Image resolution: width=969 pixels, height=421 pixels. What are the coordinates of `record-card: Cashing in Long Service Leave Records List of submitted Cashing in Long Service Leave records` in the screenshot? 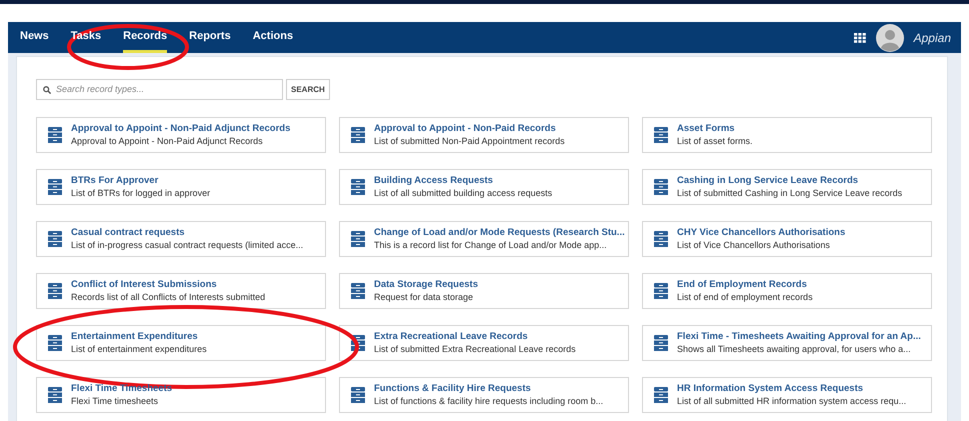 It's located at (787, 187).